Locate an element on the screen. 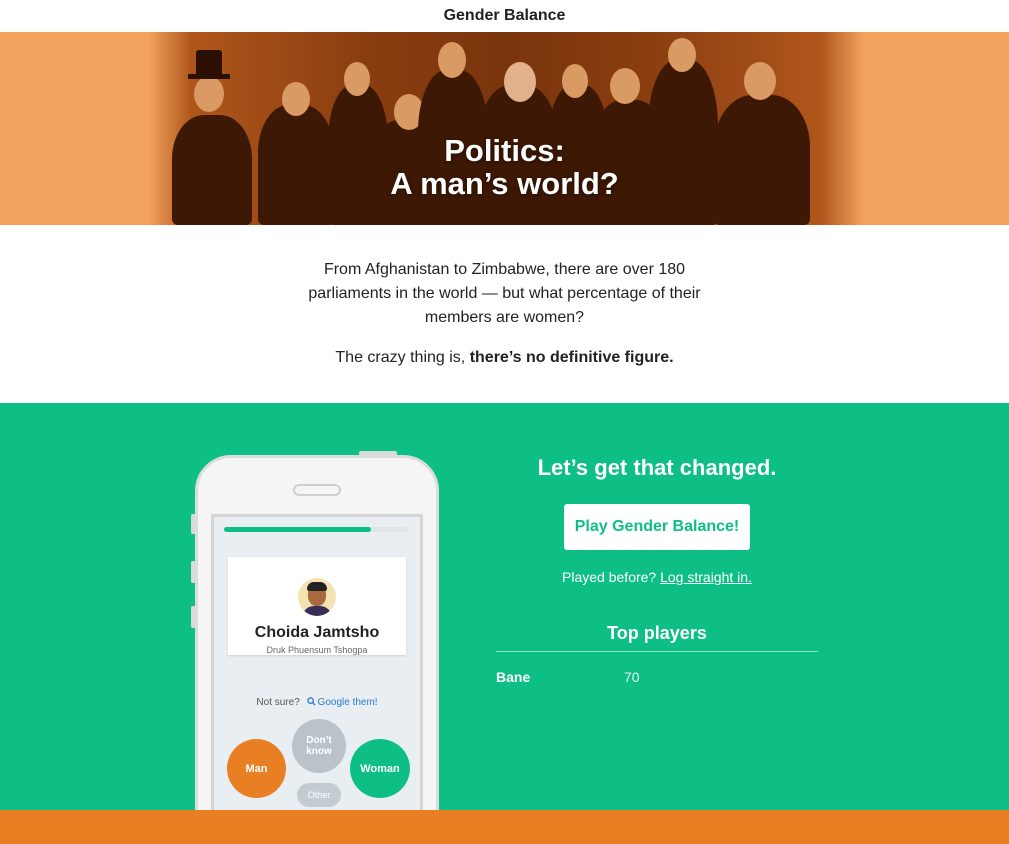 The width and height of the screenshot is (1009, 844). google-them-label: Google them! is located at coordinates (347, 702).